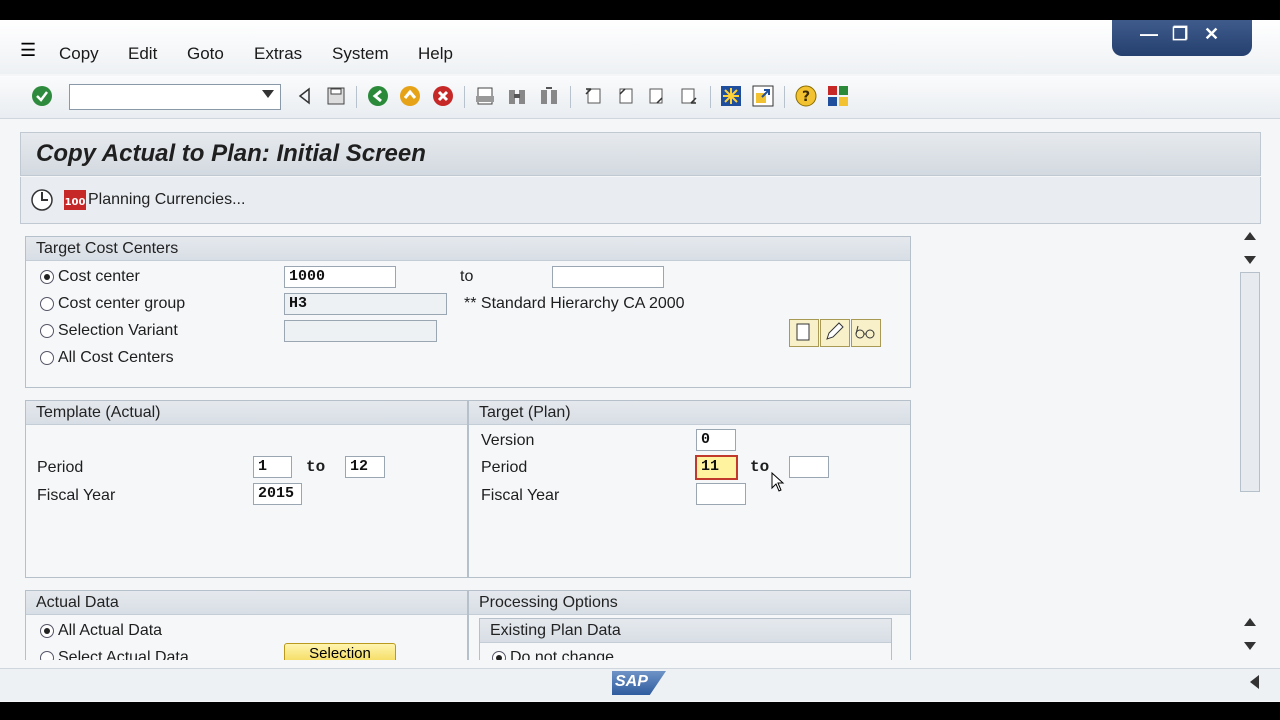 The width and height of the screenshot is (1280, 720). Describe the element at coordinates (809, 467) in the screenshot. I see `period-to-input` at that location.